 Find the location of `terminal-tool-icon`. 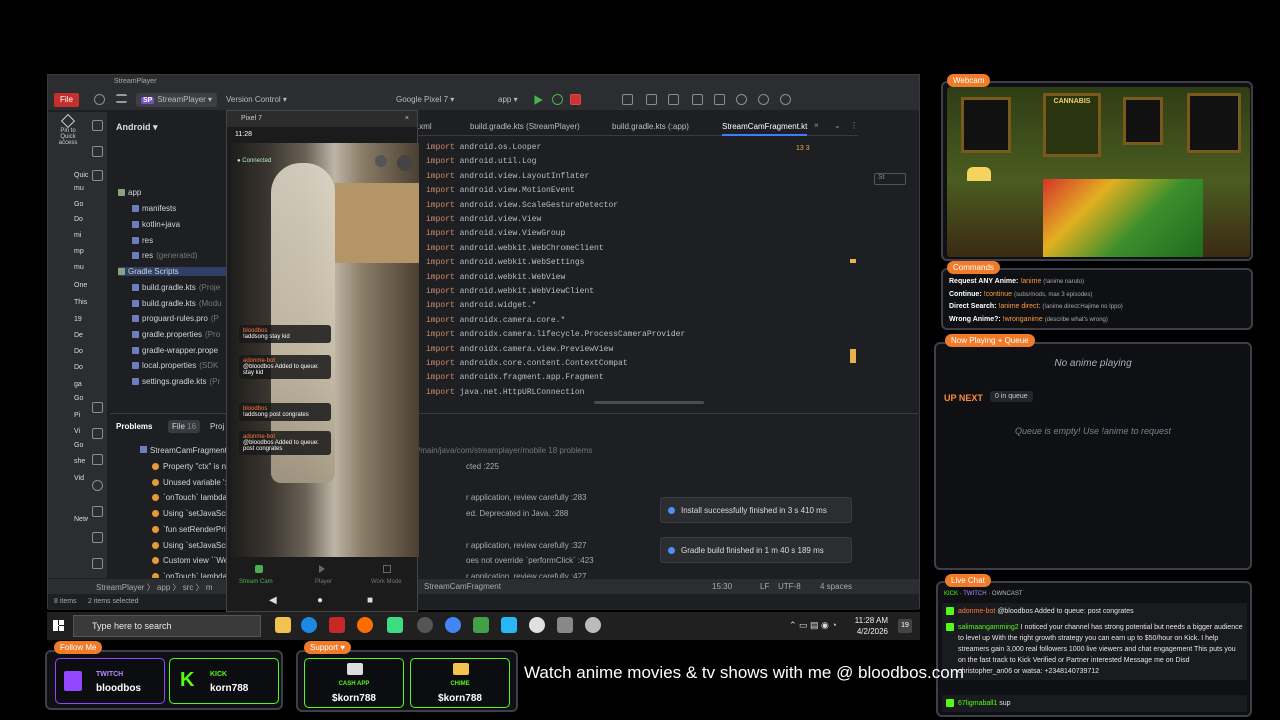

terminal-tool-icon is located at coordinates (97, 433).